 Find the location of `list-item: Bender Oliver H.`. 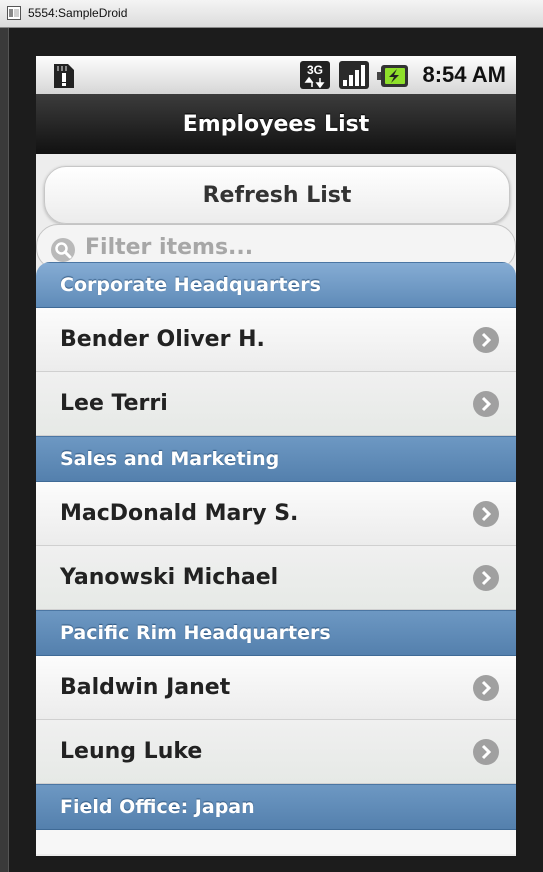

list-item: Bender Oliver H. is located at coordinates (276, 340).